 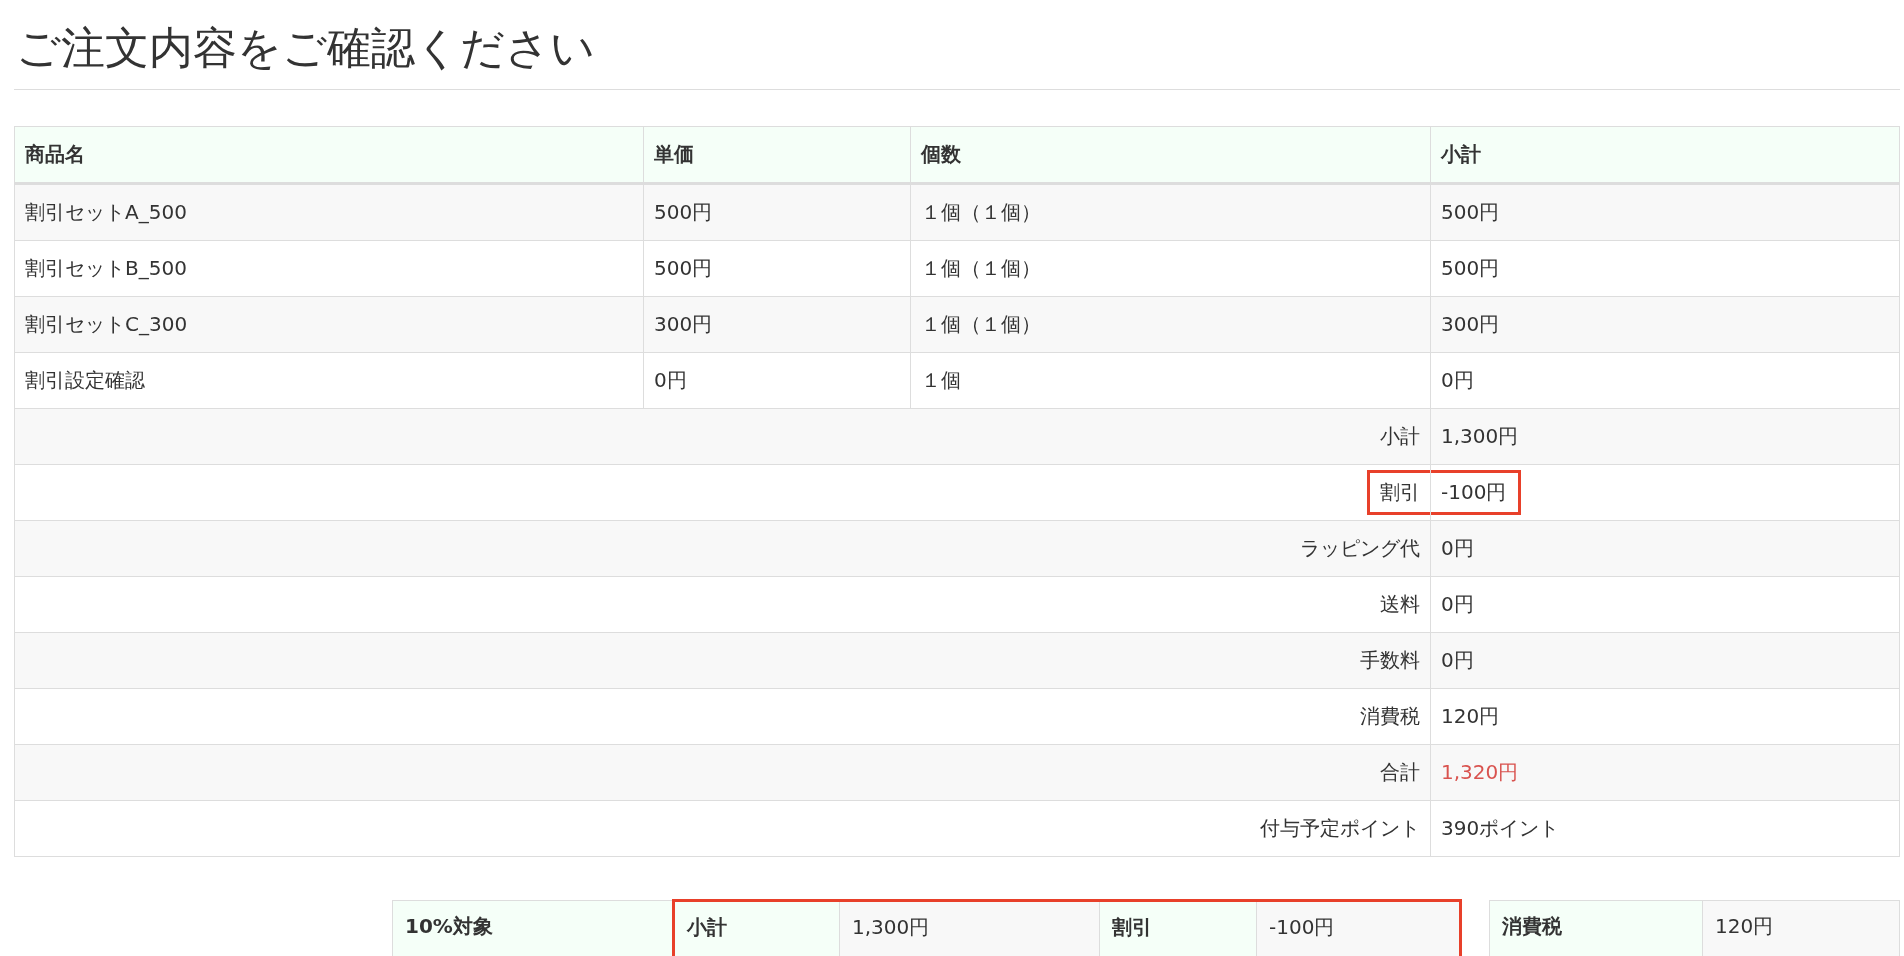 What do you see at coordinates (1596, 928) in the screenshot?
I see `tax-label: 消費税` at bounding box center [1596, 928].